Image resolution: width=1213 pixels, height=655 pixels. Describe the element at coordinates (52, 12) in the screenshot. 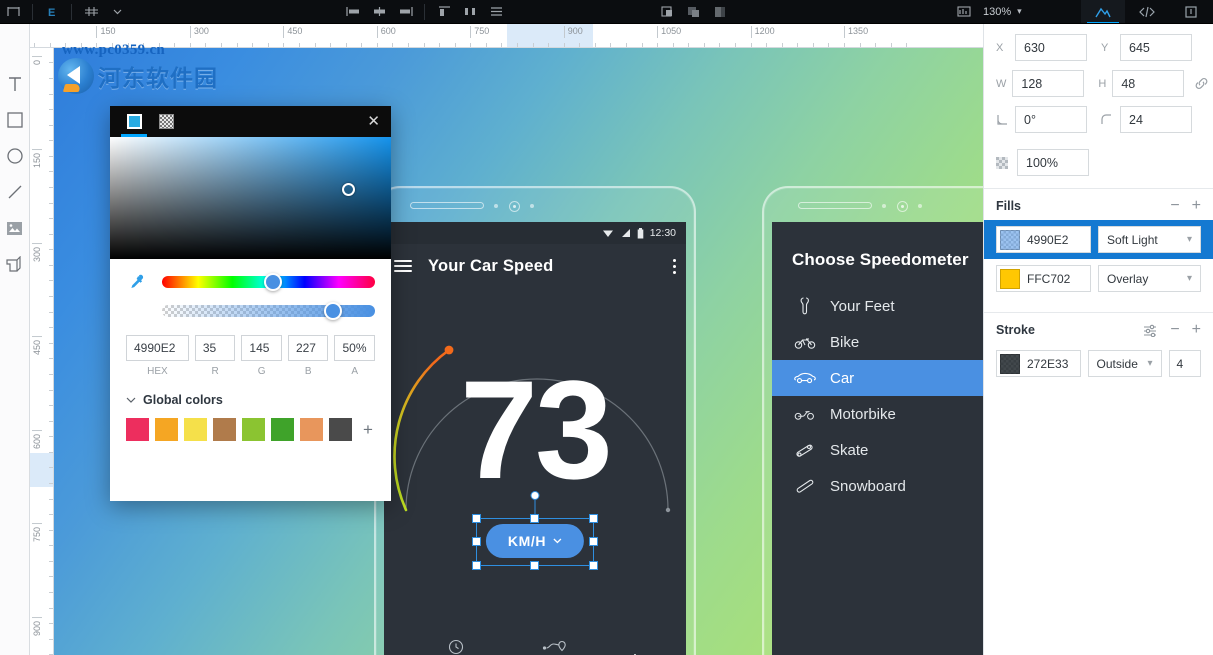

I see `text-style-icon: E` at that location.